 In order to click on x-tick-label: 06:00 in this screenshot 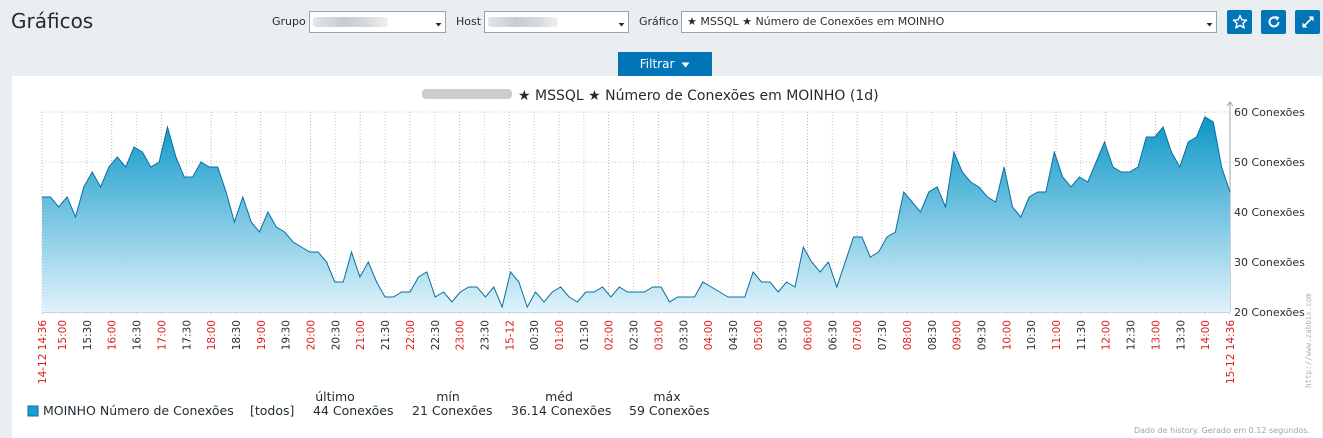, I will do `click(809, 335)`.